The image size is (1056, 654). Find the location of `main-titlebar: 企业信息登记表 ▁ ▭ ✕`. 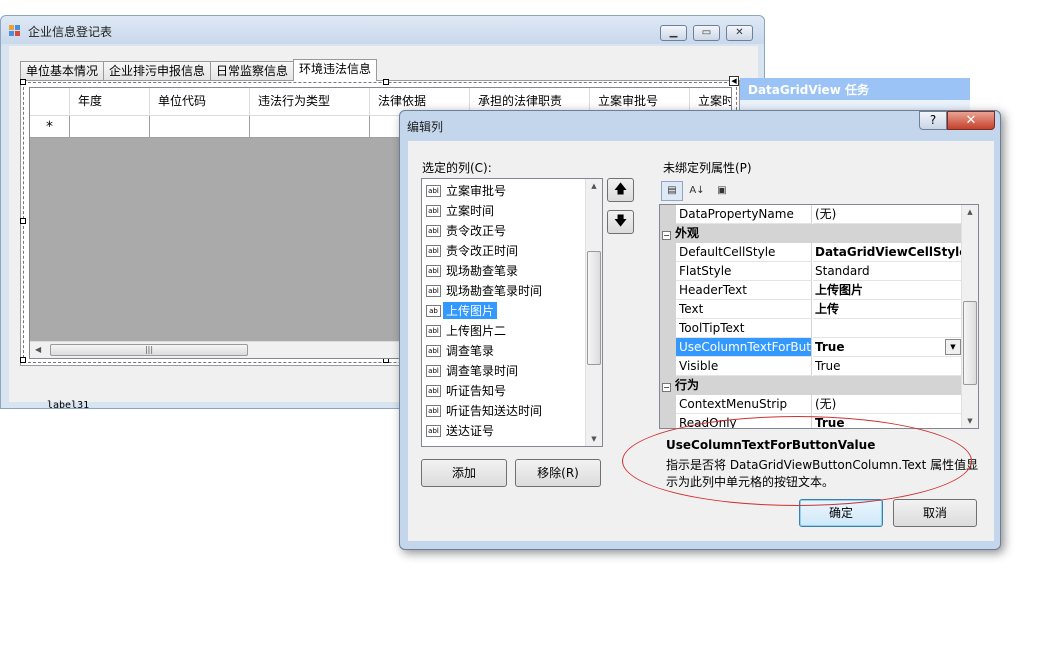

main-titlebar: 企业信息登记表 ▁ ▭ ✕ is located at coordinates (382, 30).